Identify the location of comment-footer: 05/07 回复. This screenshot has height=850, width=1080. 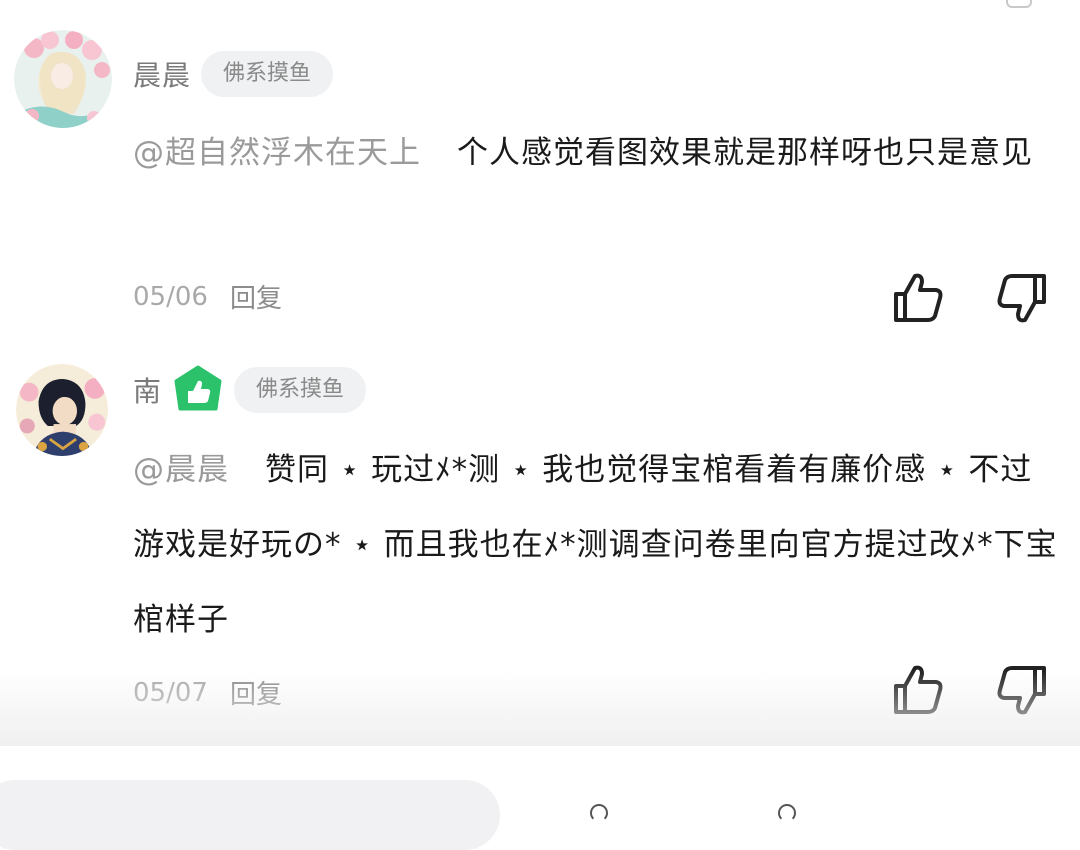
(207, 692).